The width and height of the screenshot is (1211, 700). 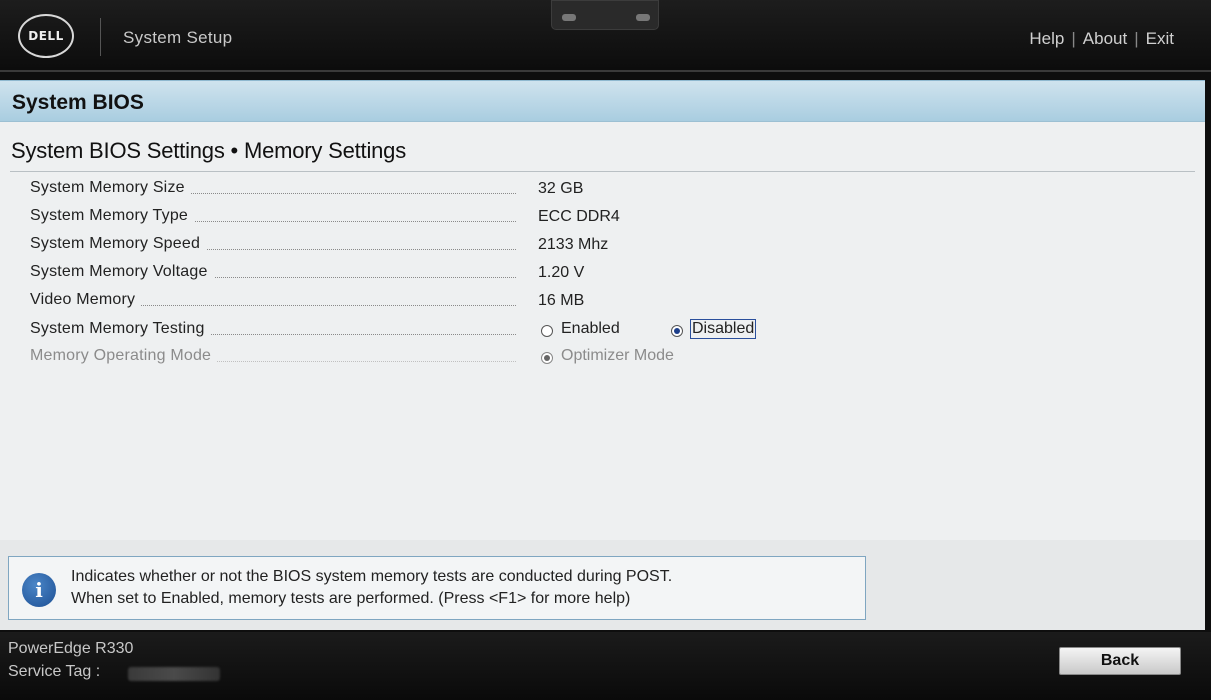 I want to click on radio-disabled-label: Disabled, so click(x=723, y=329).